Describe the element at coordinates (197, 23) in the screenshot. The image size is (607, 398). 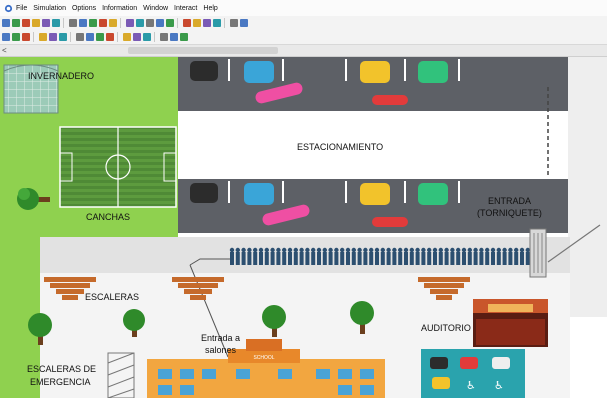
I see `model-icon` at that location.